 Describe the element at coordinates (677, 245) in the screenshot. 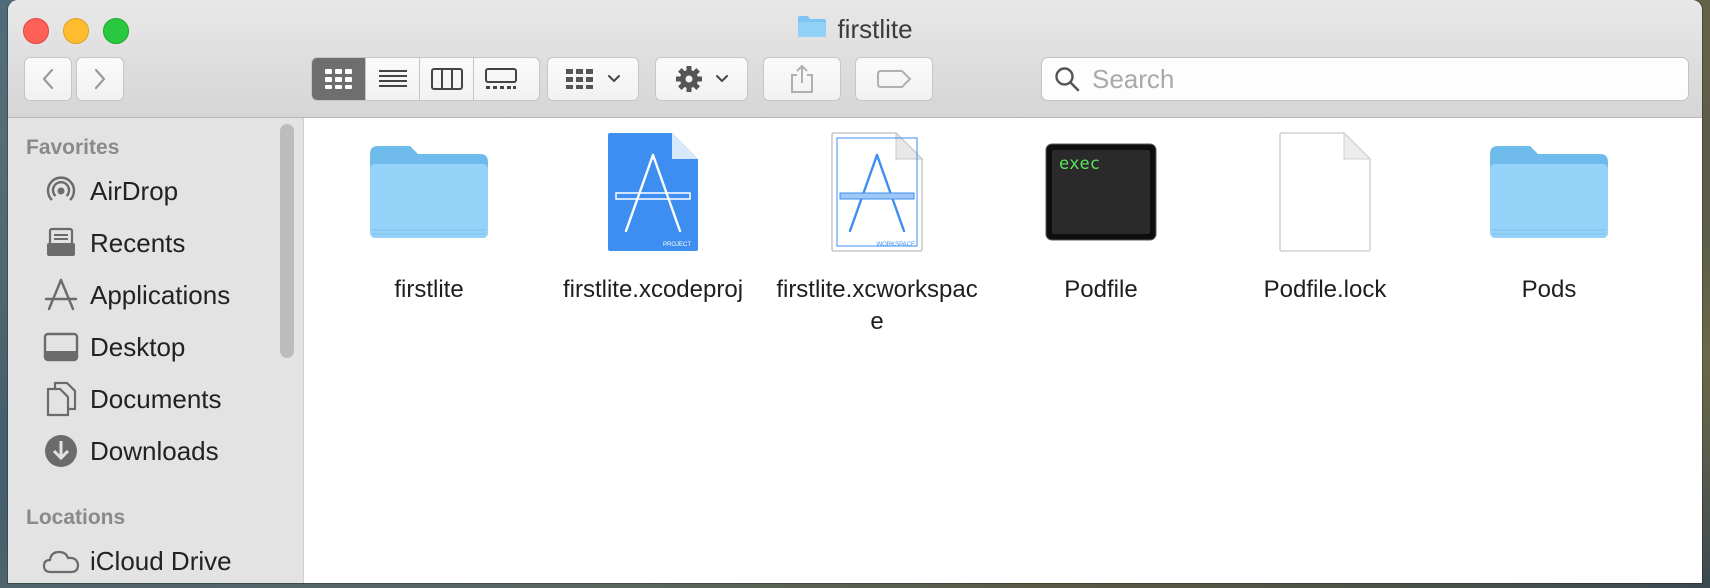

I see `project-badge-text: PROJECT` at that location.